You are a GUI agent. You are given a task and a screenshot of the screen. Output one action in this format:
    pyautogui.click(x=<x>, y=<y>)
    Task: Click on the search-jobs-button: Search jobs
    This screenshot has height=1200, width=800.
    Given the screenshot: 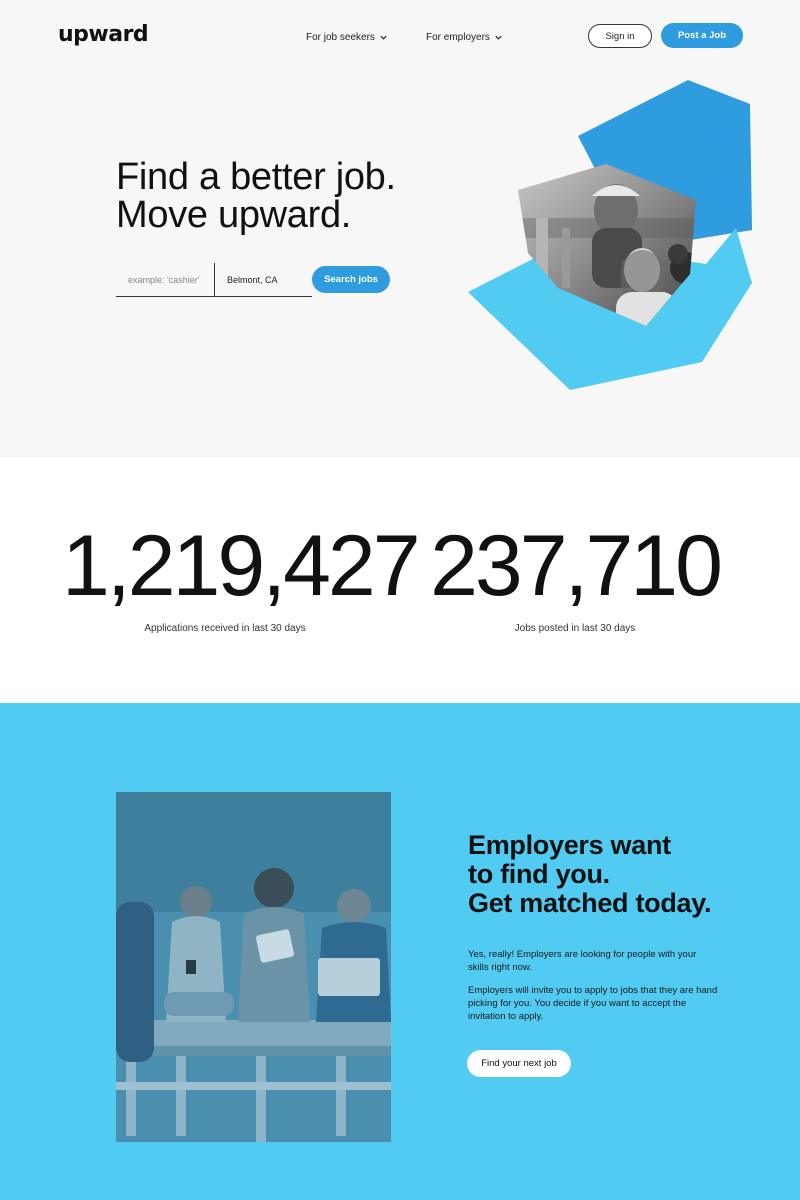 What is the action you would take?
    pyautogui.click(x=351, y=279)
    